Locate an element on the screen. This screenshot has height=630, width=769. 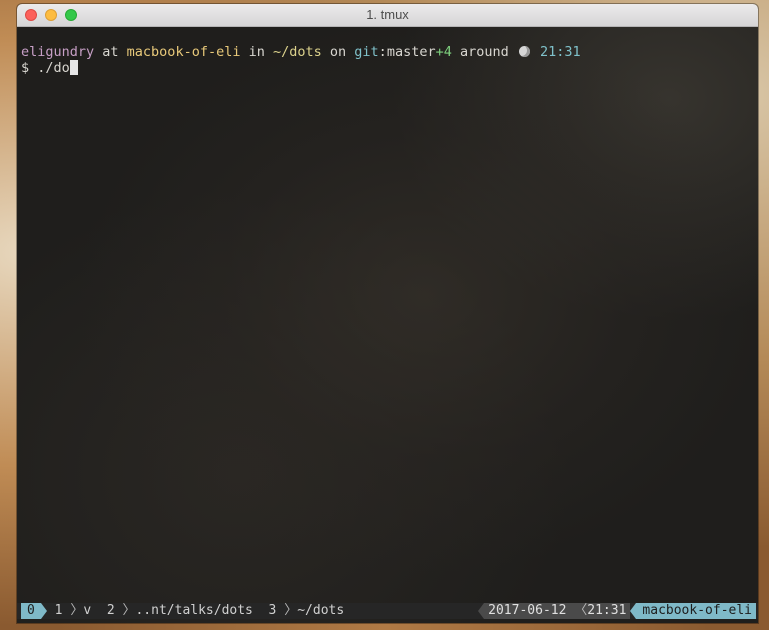
prompt-git-label: git is located at coordinates (366, 52).